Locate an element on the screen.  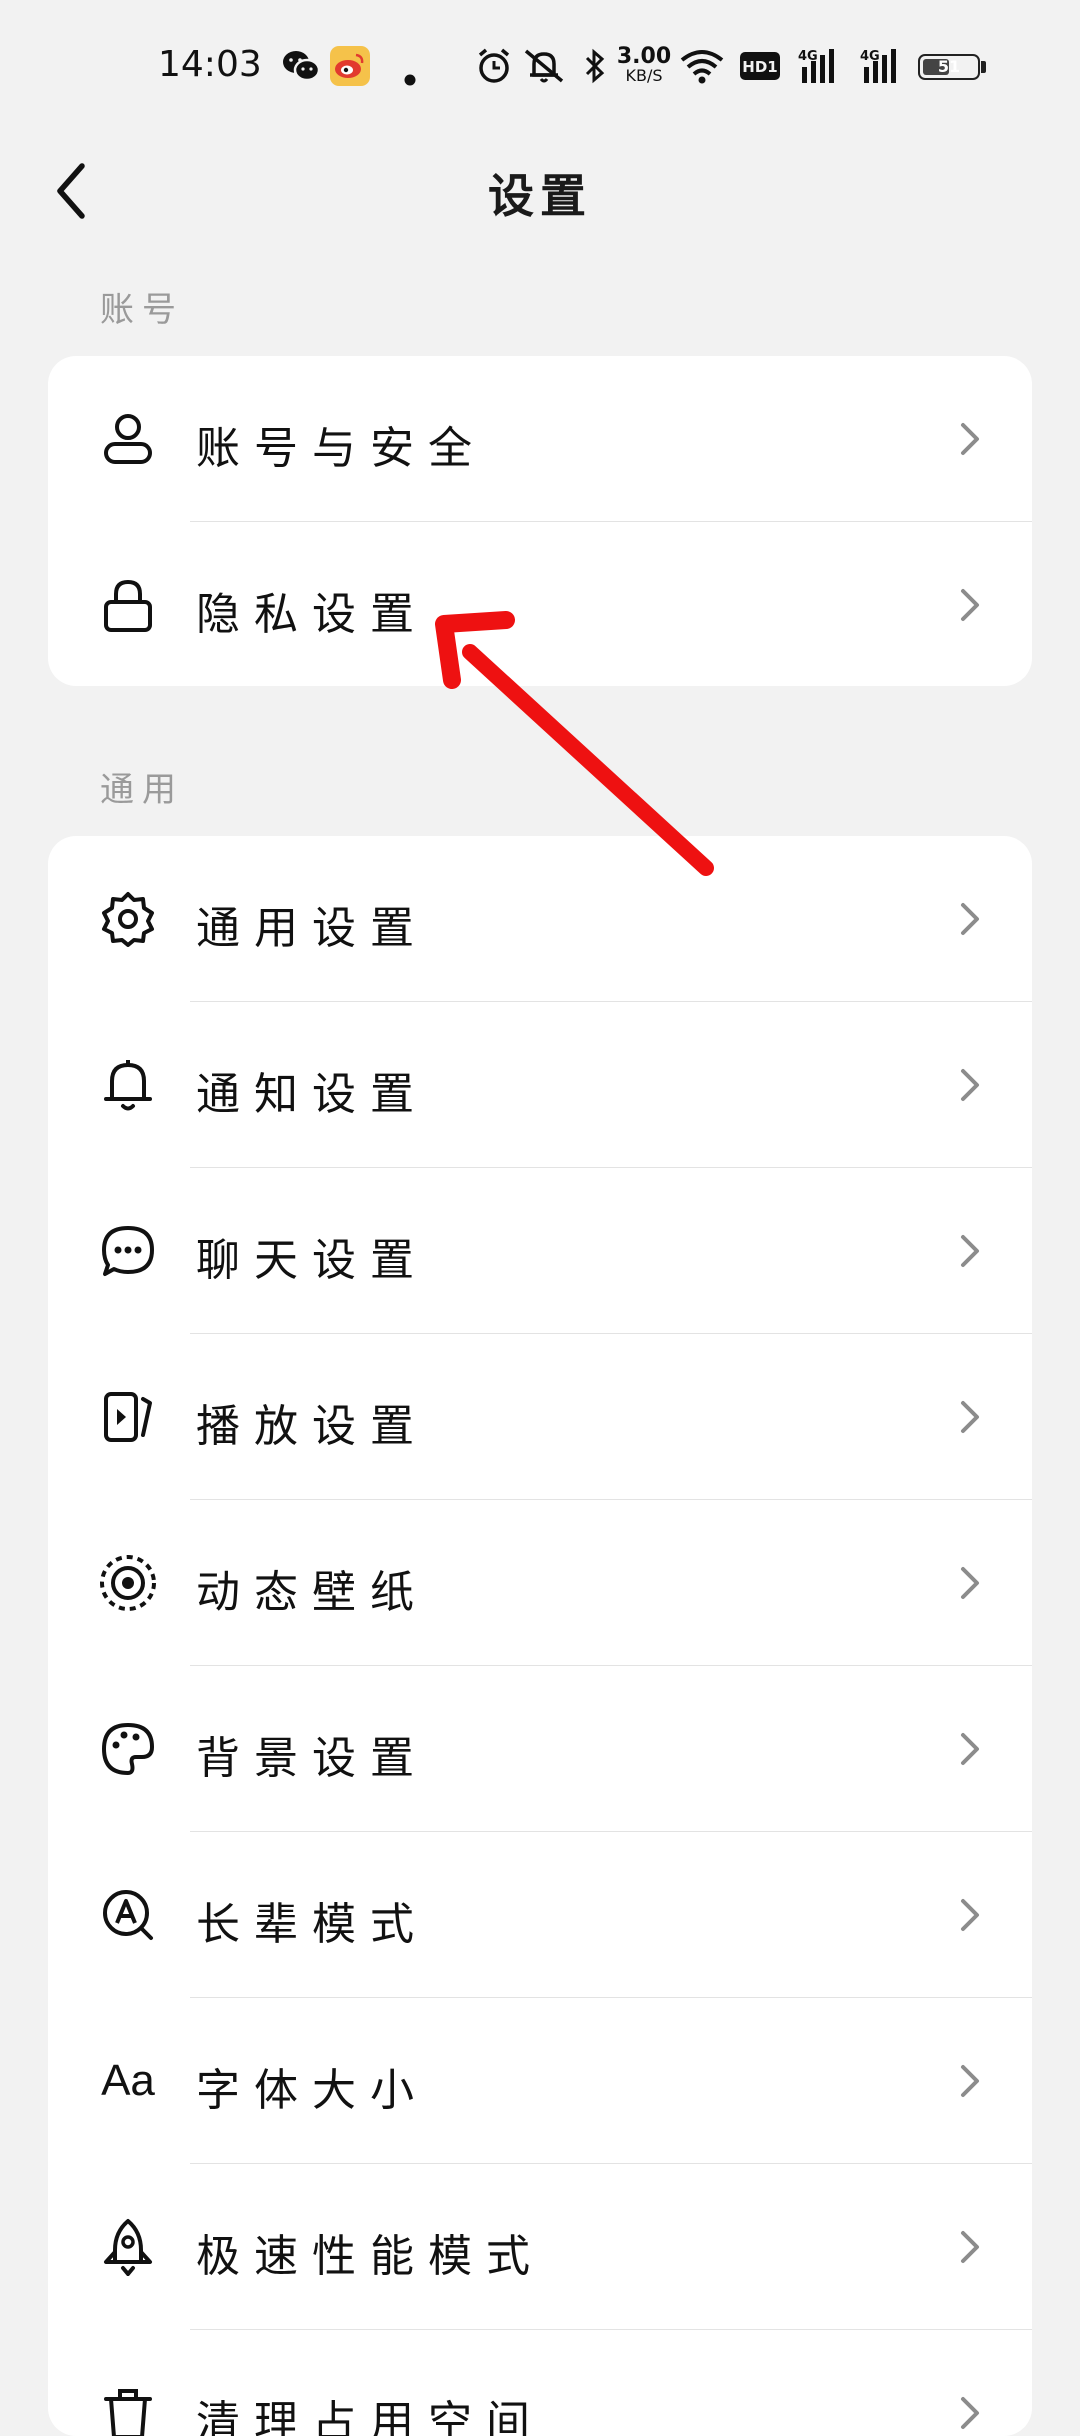
section-label-general: 通用 is located at coordinates (142, 790).